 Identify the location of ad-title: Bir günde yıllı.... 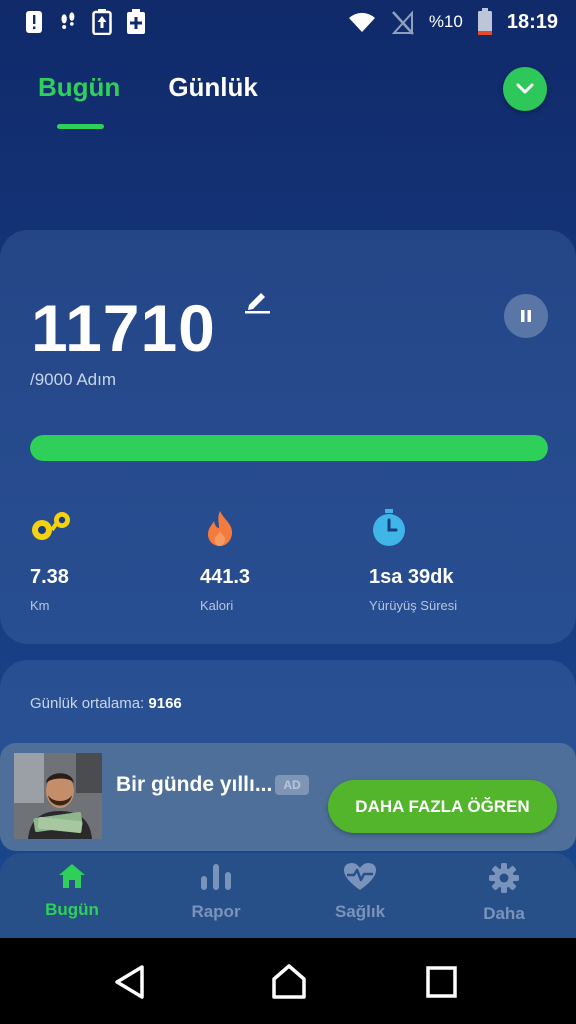
(194, 785).